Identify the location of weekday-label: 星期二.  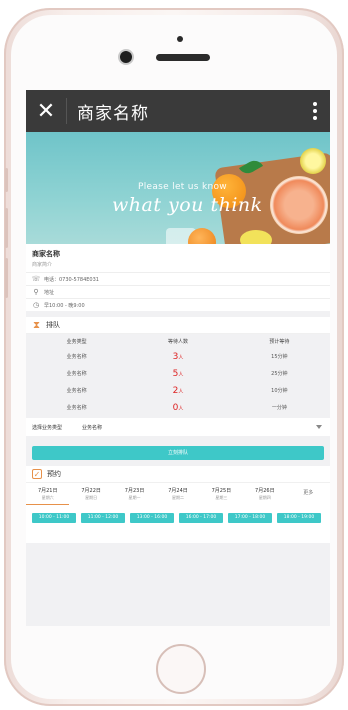
(177, 497).